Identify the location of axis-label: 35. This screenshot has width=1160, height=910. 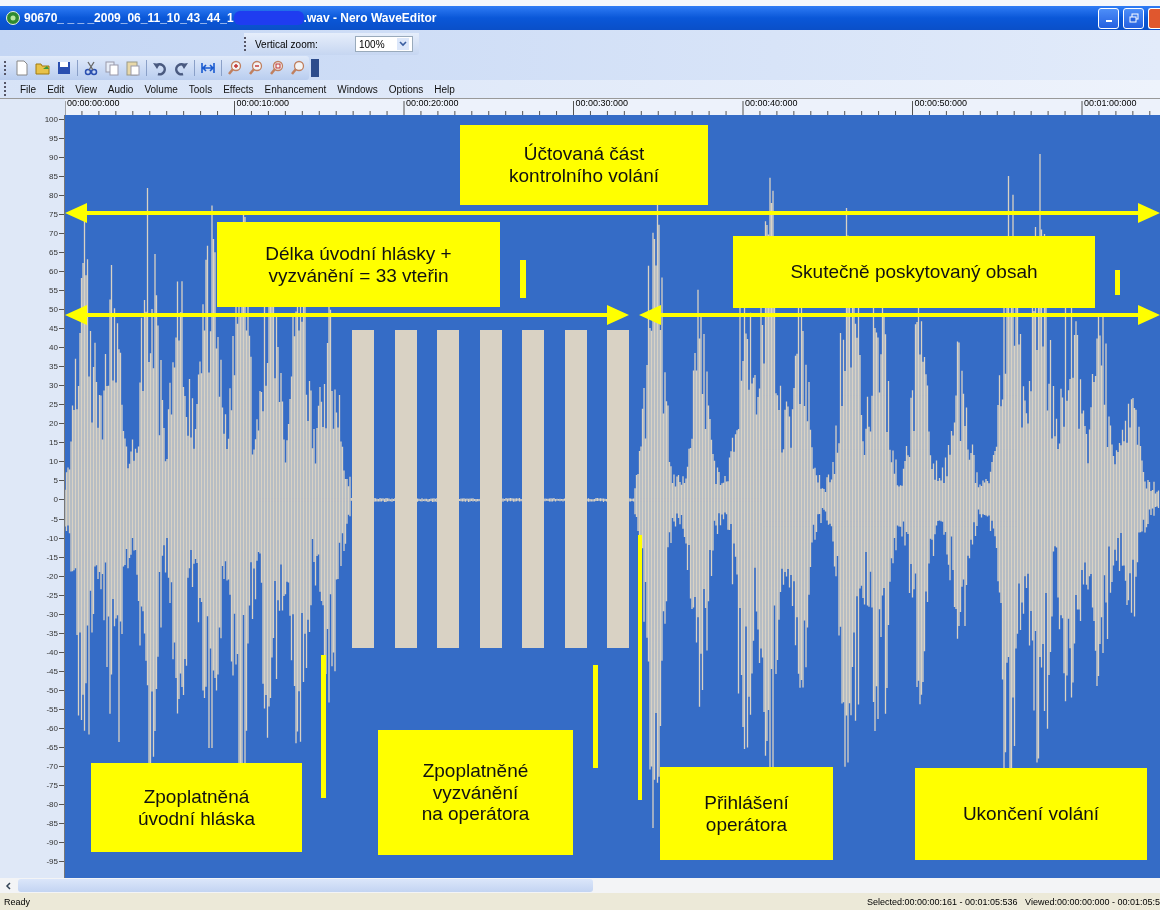
(53, 367).